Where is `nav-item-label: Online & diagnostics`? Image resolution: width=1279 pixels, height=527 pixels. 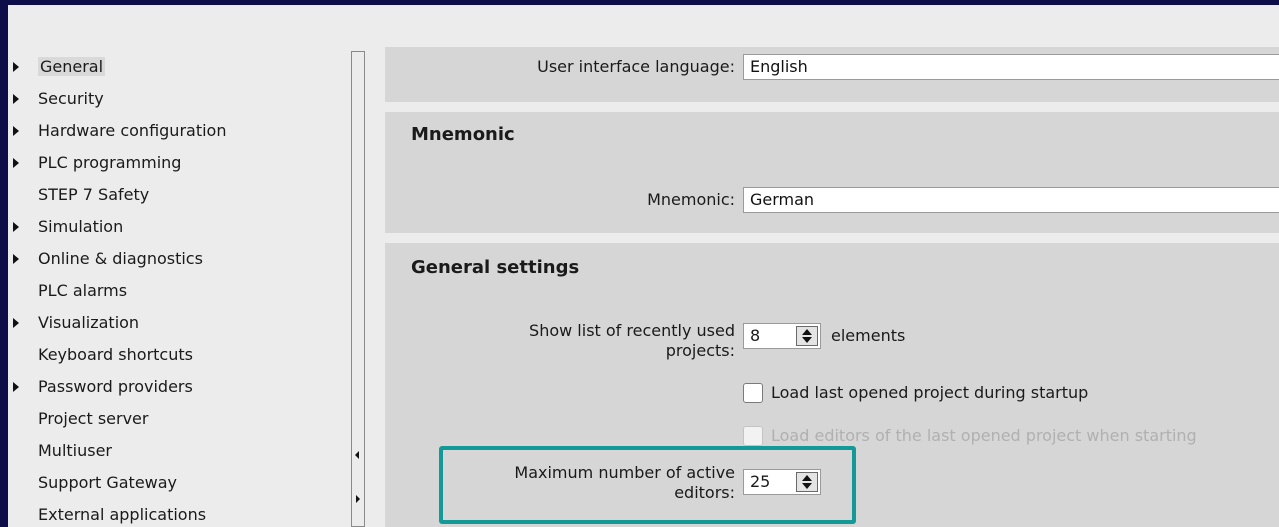 nav-item-label: Online & diagnostics is located at coordinates (120, 258).